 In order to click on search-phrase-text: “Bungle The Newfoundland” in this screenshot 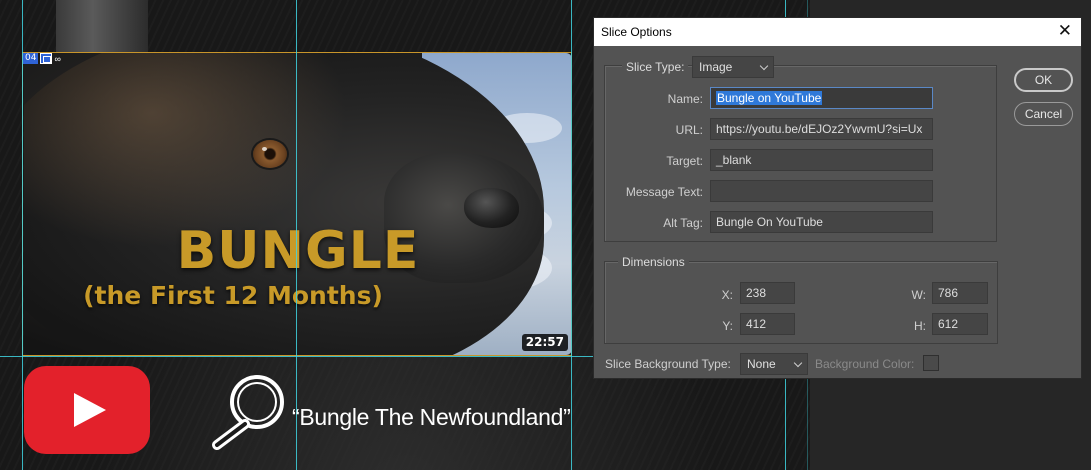, I will do `click(431, 417)`.